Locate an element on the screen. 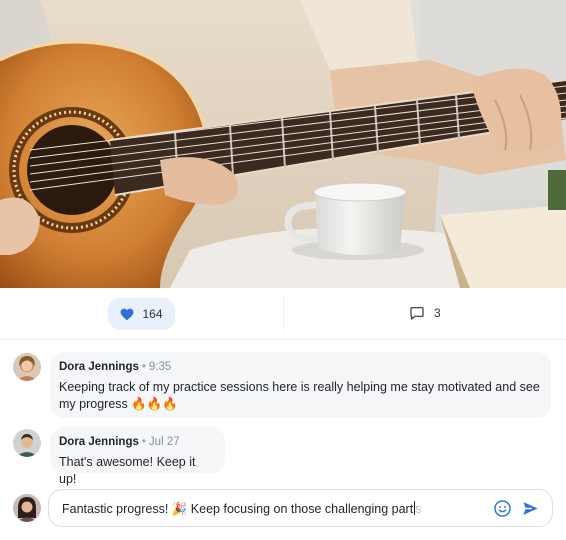 The width and height of the screenshot is (566, 540). actions-divider is located at coordinates (283, 313).